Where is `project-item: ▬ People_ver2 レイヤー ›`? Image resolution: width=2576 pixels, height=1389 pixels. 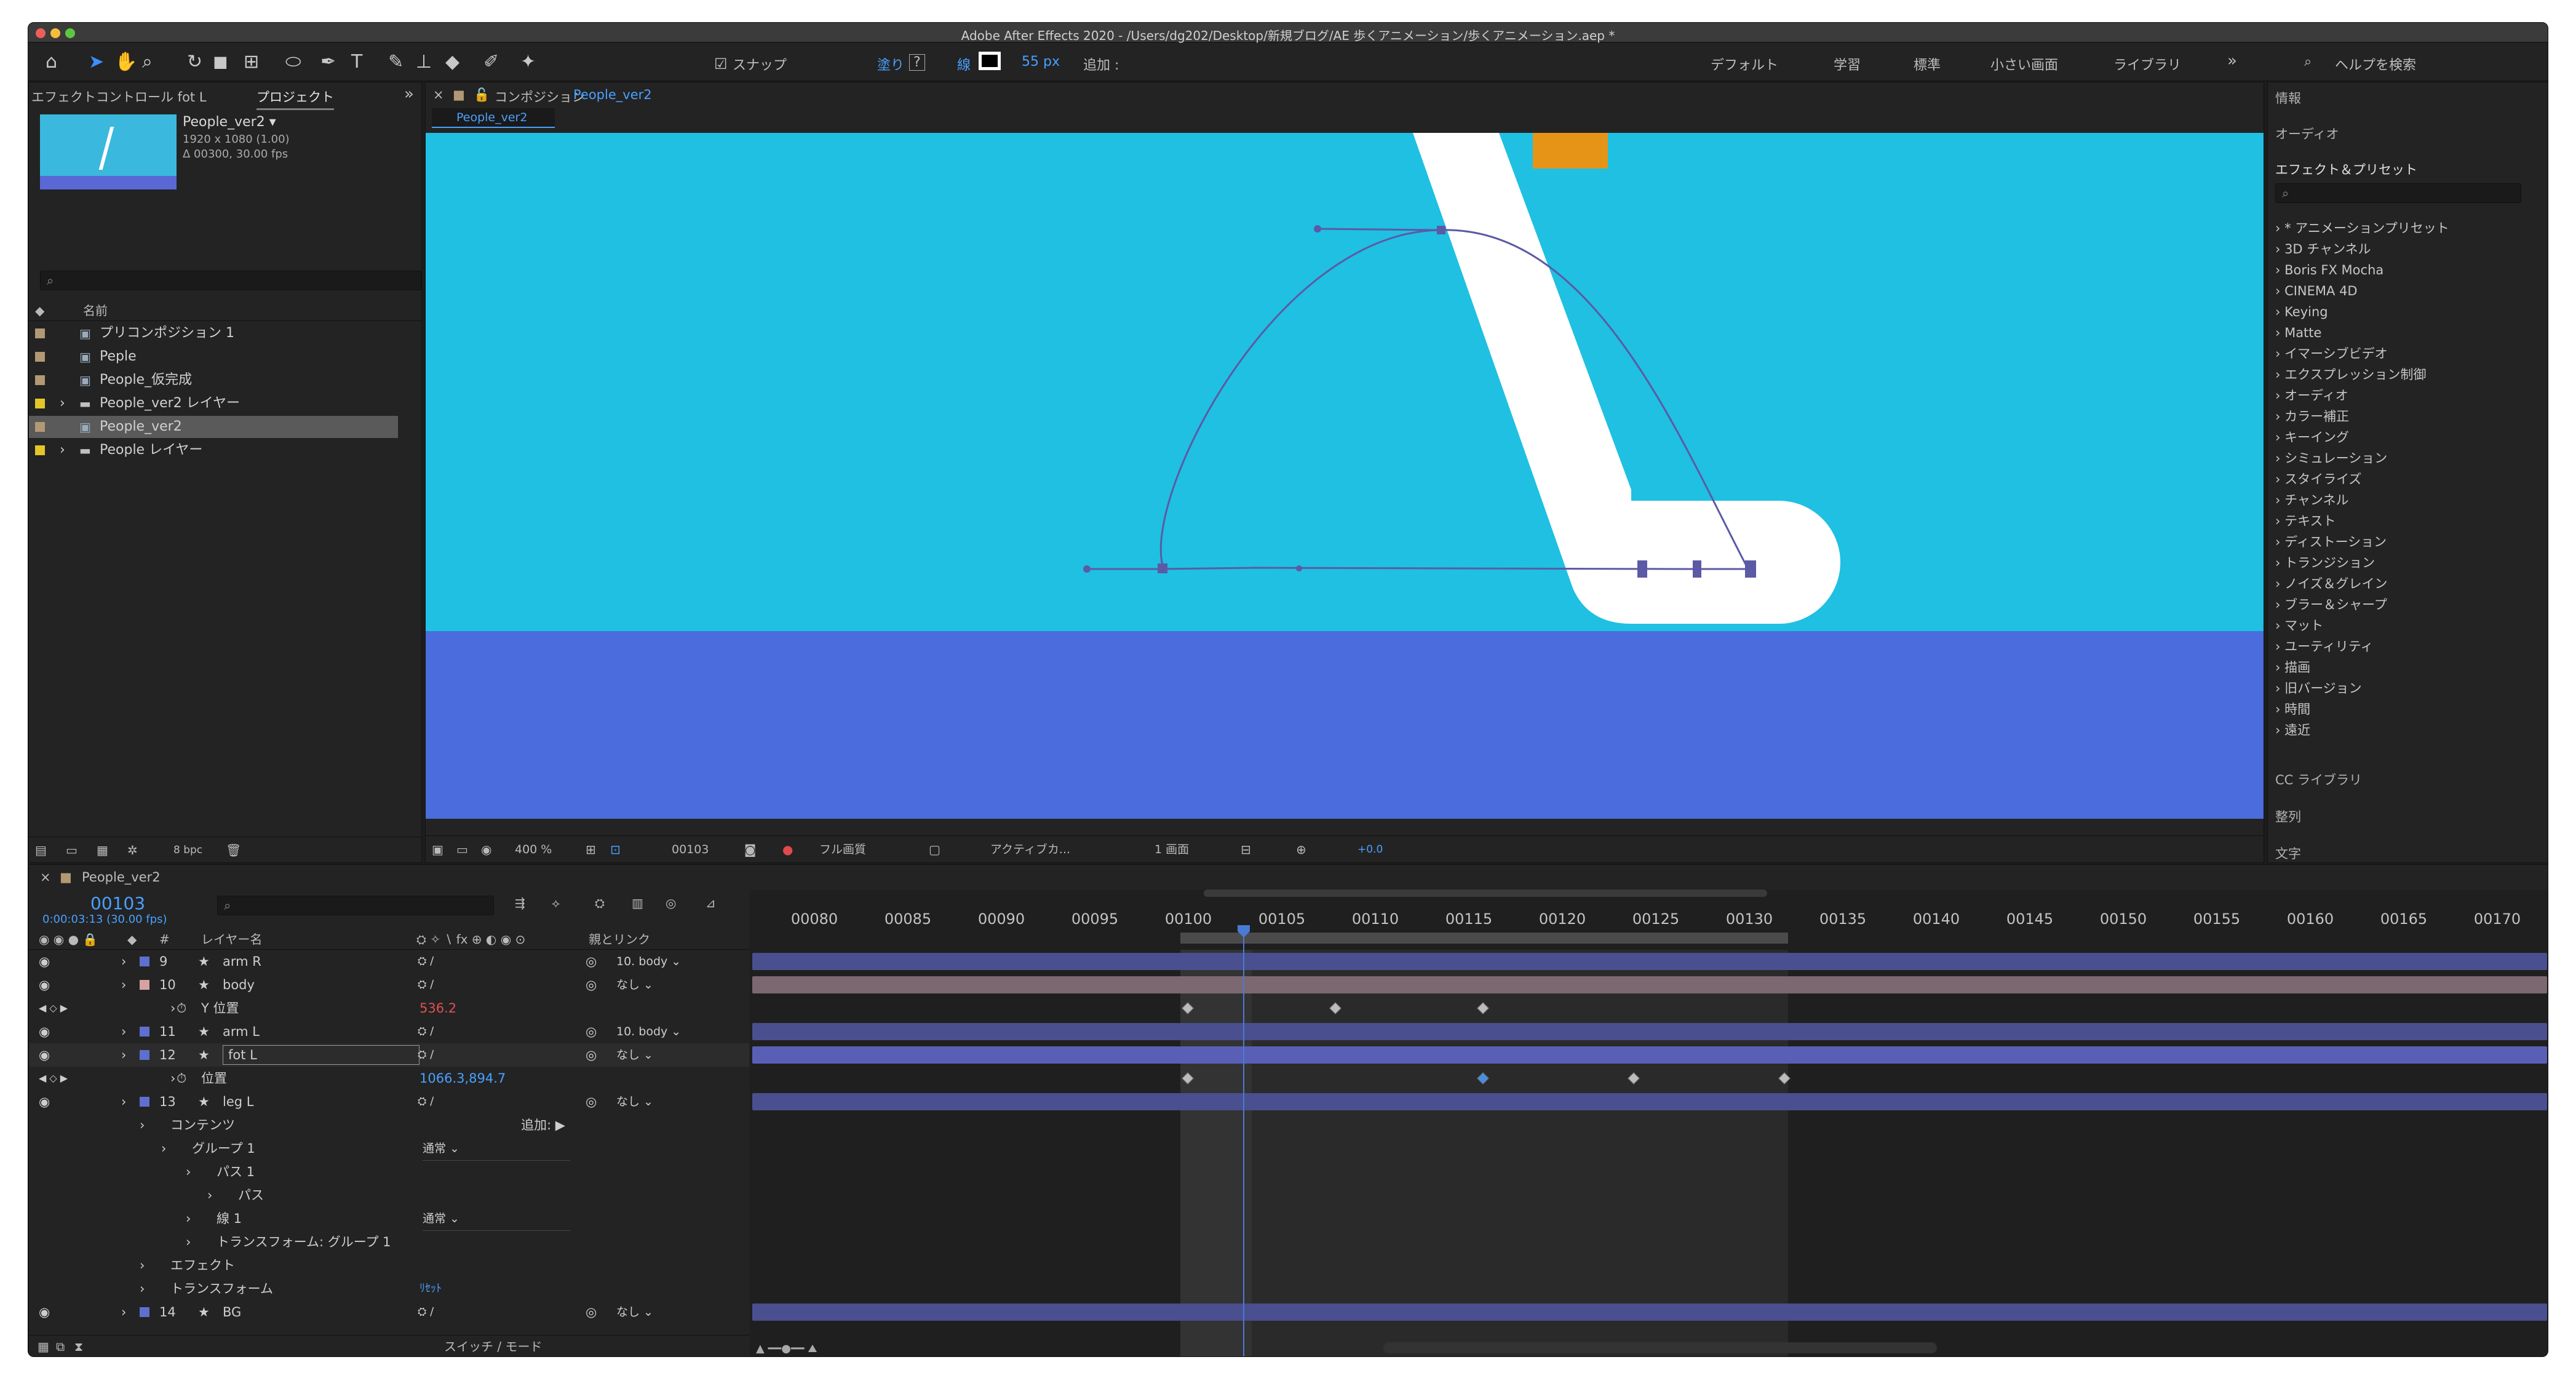 project-item: ▬ People_ver2 レイヤー › is located at coordinates (219, 403).